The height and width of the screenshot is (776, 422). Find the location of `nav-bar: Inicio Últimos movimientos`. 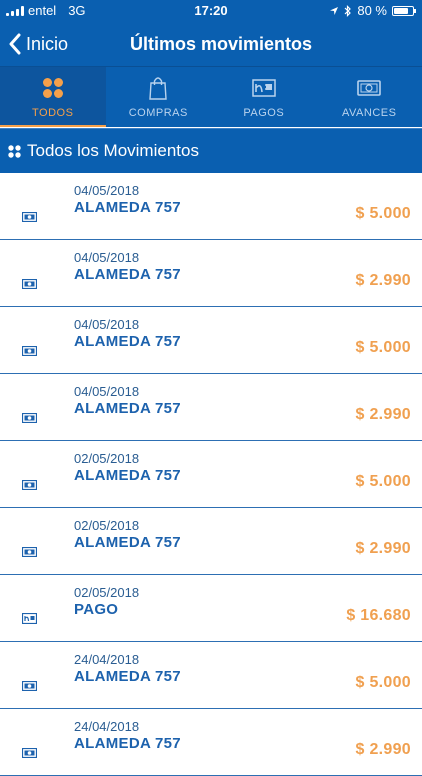

nav-bar: Inicio Últimos movimientos is located at coordinates (211, 44).